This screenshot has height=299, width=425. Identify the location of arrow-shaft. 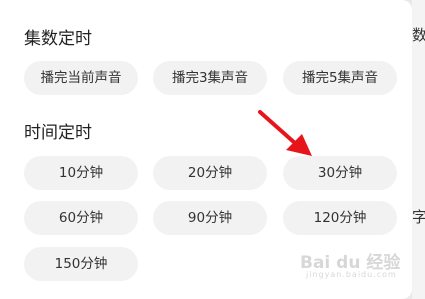
(278, 128).